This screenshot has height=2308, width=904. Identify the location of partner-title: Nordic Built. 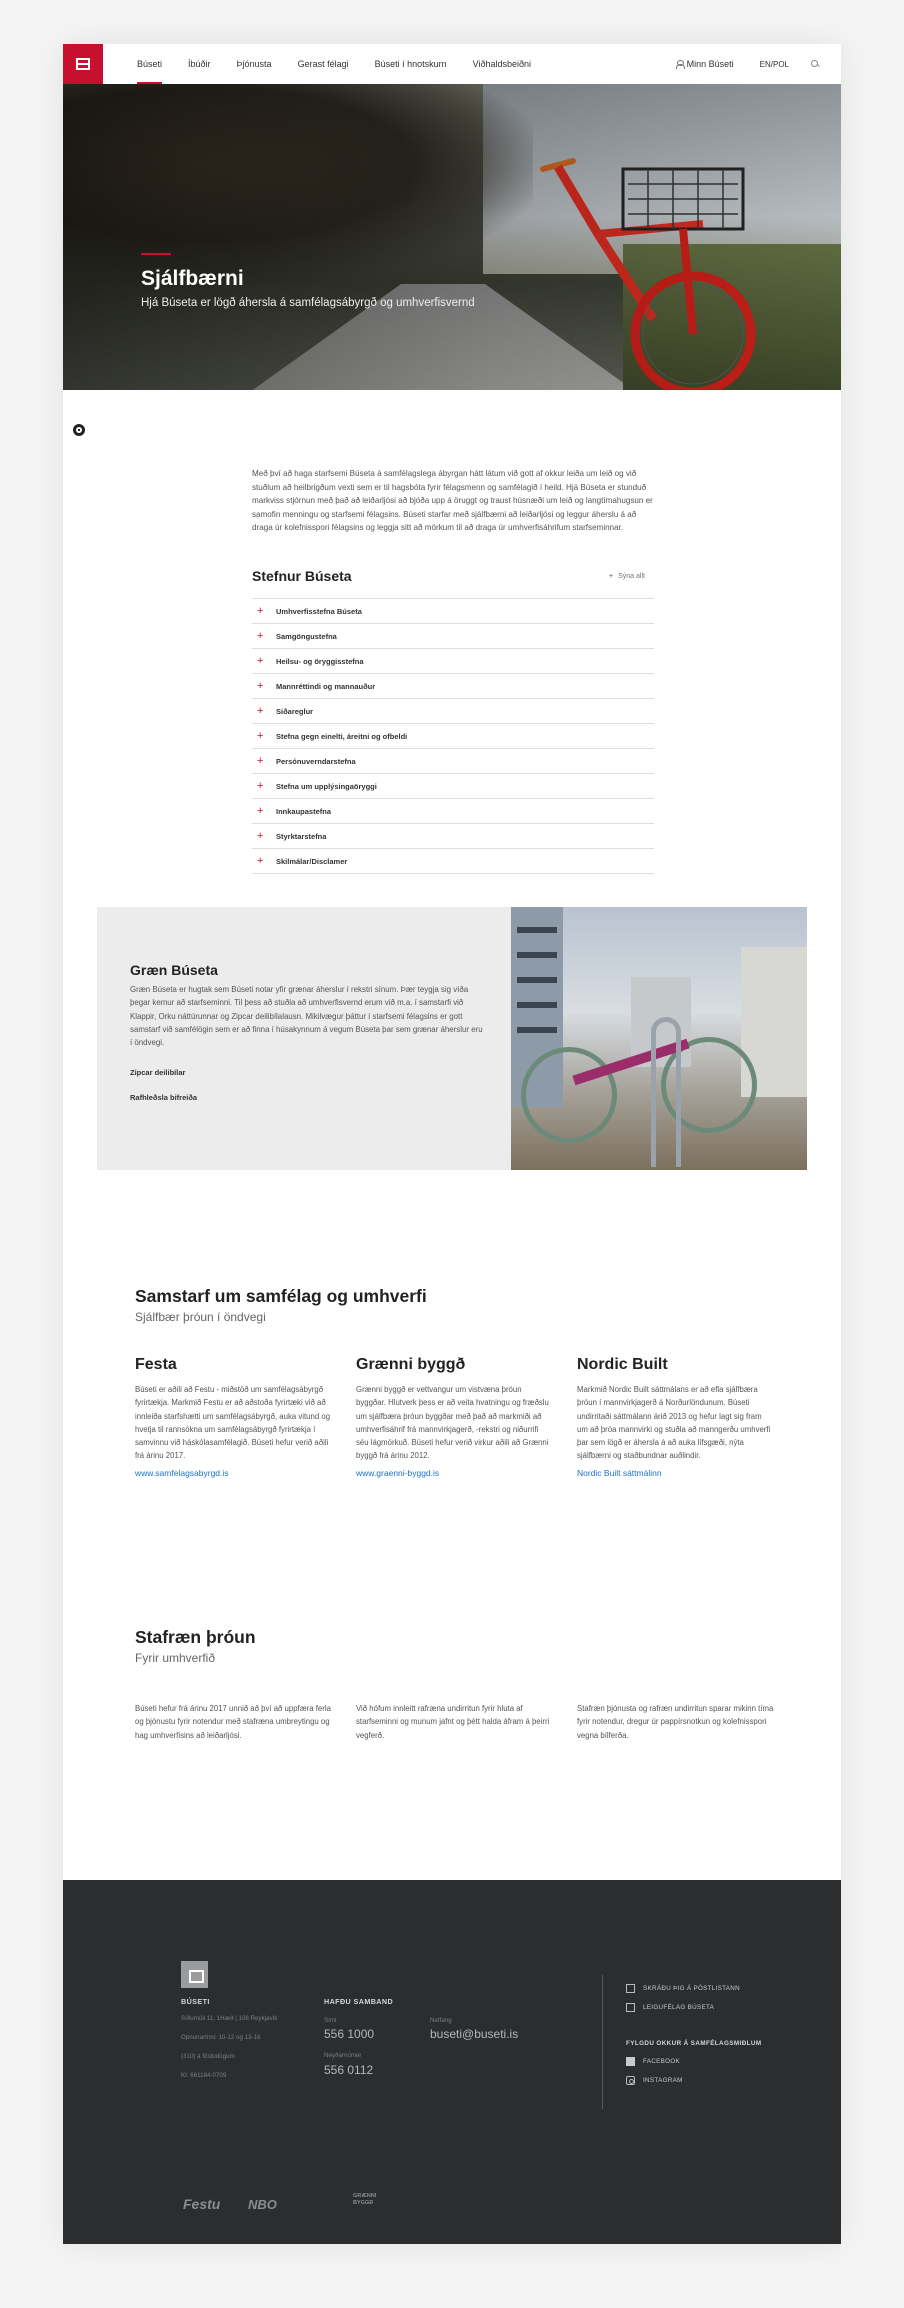
(622, 1364).